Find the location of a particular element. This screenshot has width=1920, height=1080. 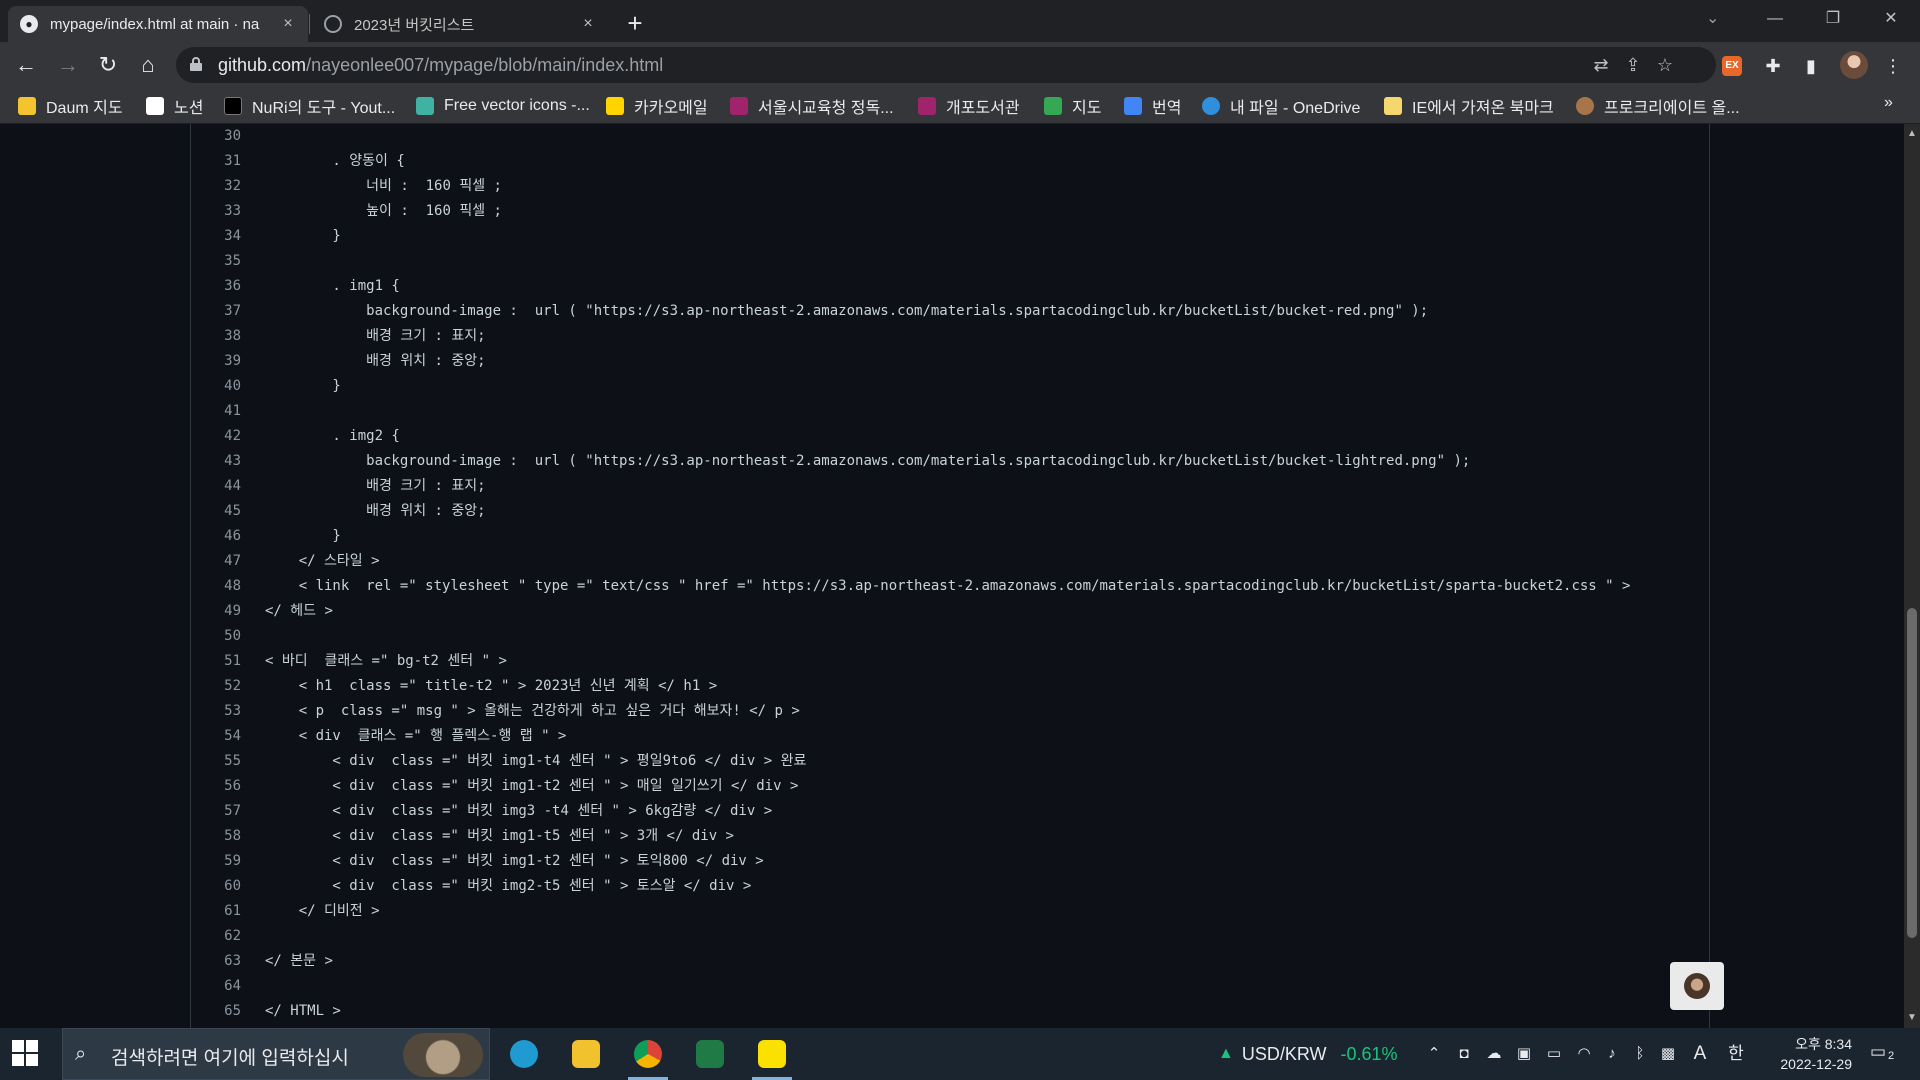

ime-language-indicator: 한 is located at coordinates (1736, 1054).